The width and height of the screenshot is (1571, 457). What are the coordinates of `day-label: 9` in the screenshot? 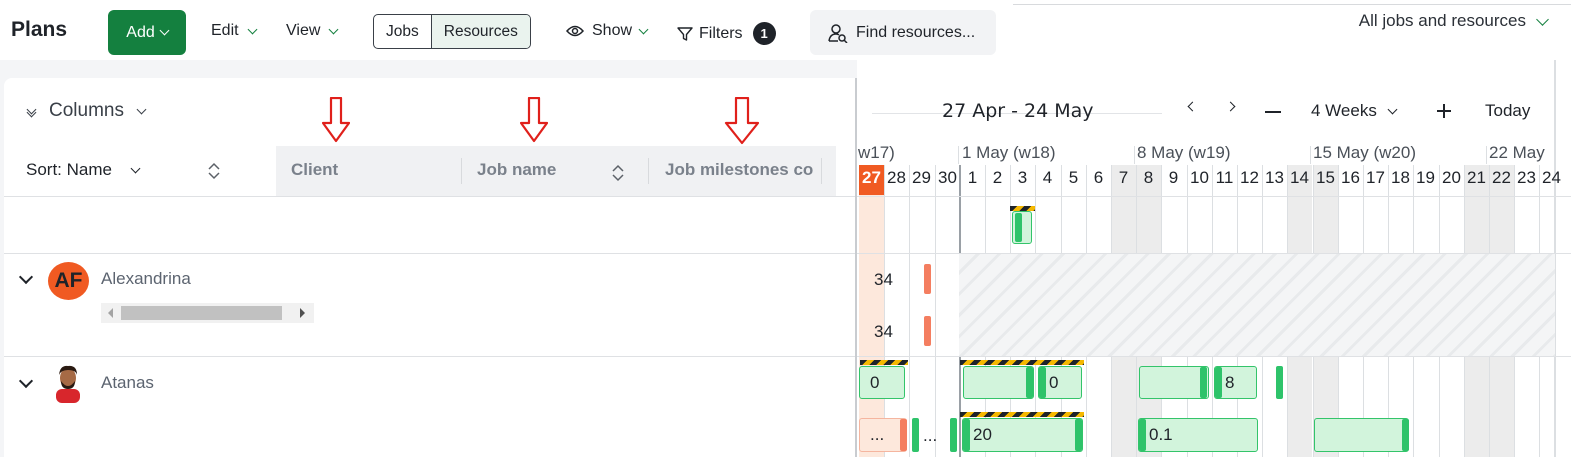 It's located at (1173, 178).